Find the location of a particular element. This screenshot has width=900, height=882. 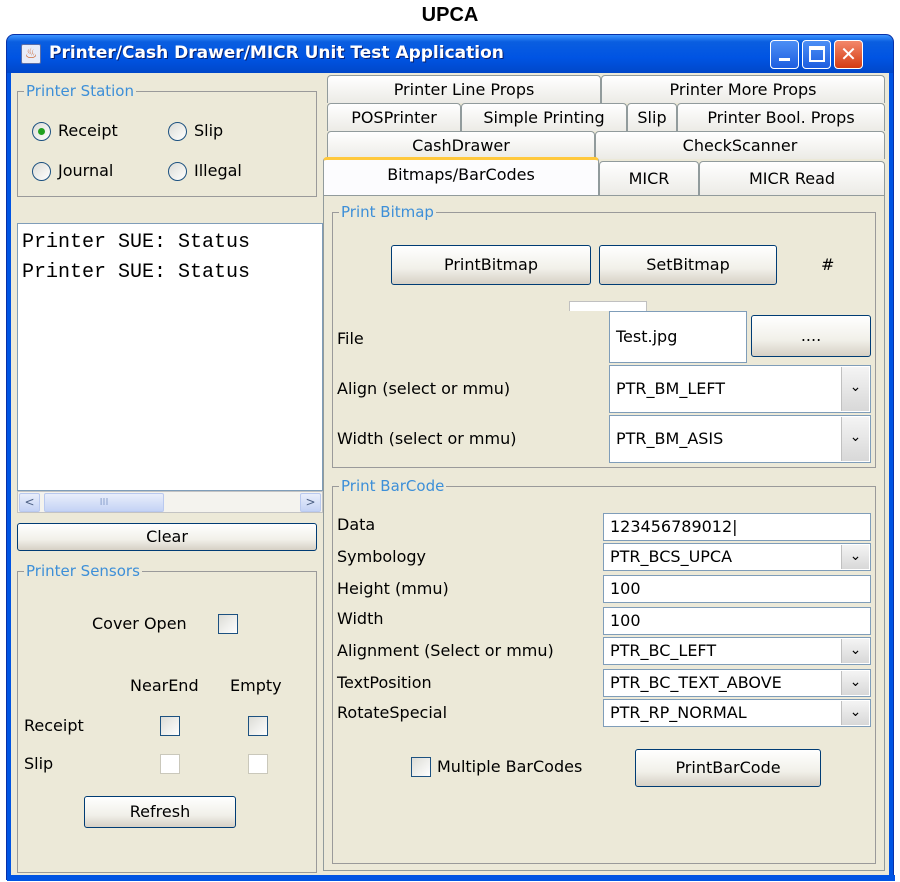

log-text-area: Printer SUE: Status Printer SUE: Status is located at coordinates (170, 357).